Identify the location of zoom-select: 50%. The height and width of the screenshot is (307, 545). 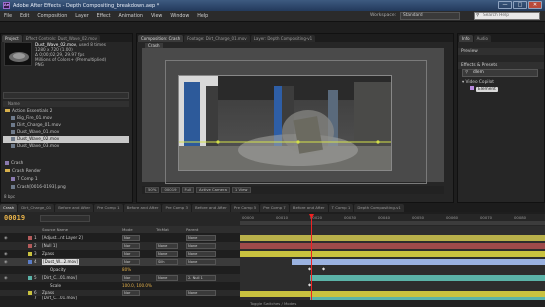
(152, 190).